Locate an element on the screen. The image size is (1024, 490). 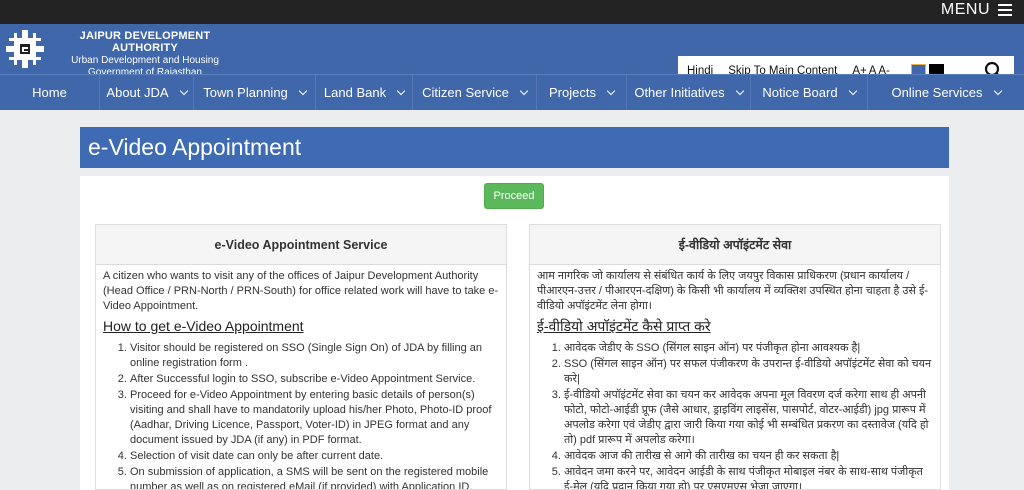
nav-label: Home is located at coordinates (49, 92).